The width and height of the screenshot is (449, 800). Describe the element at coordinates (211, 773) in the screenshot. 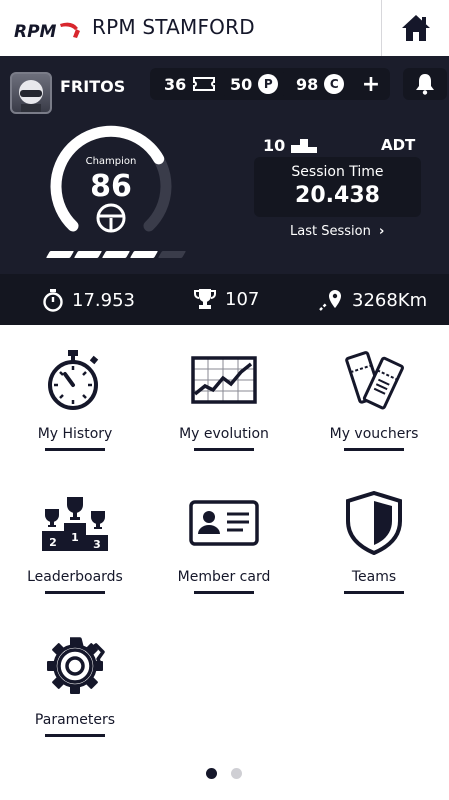

I see `page-dot-active` at that location.